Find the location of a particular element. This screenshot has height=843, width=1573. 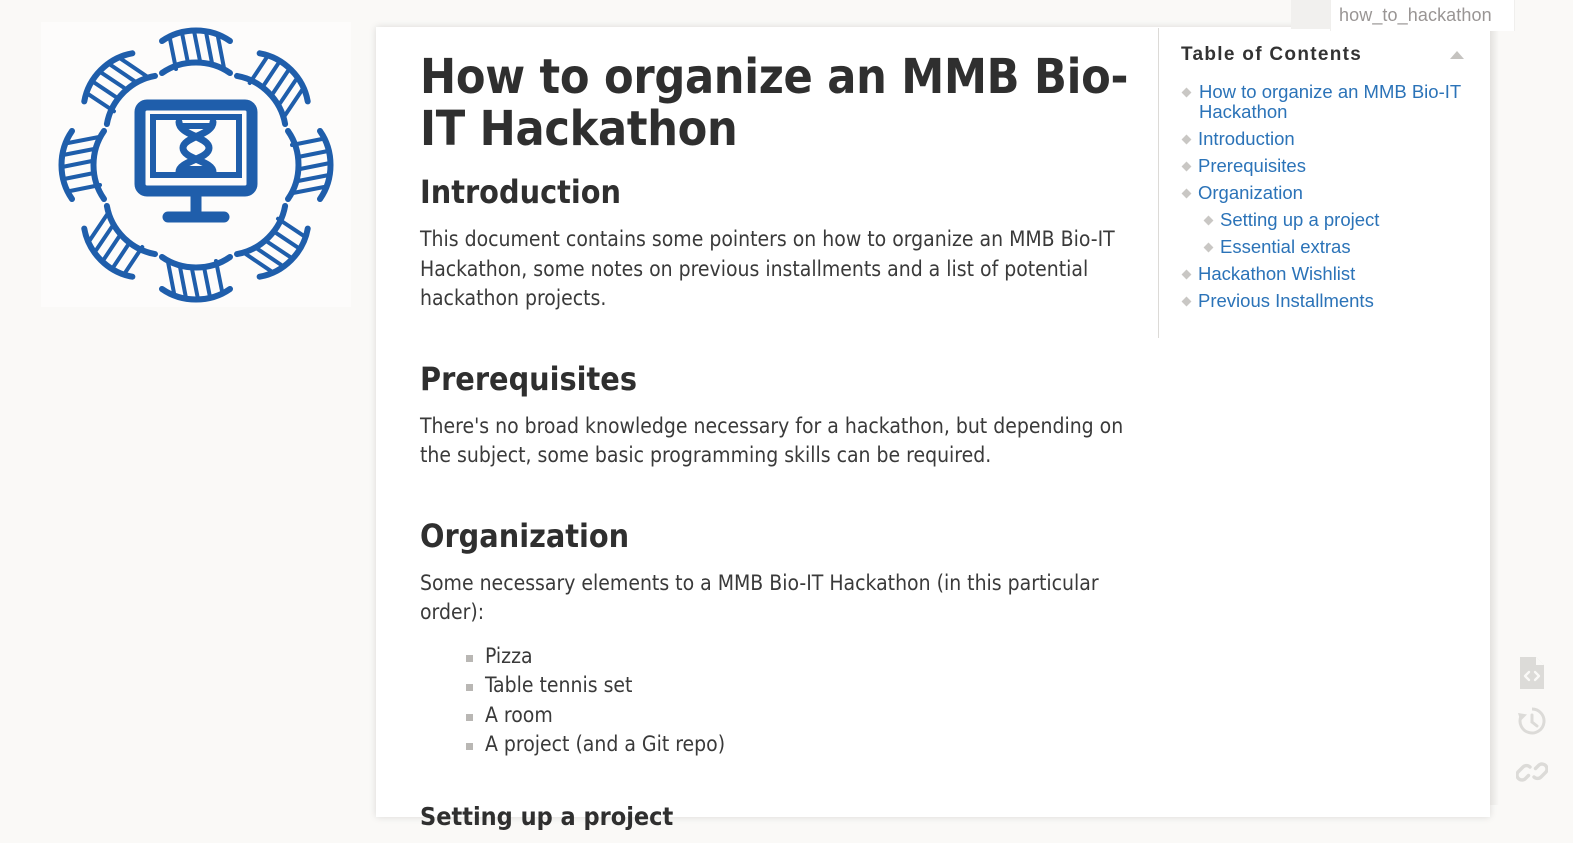

show-pagesource-button is located at coordinates (1532, 673).